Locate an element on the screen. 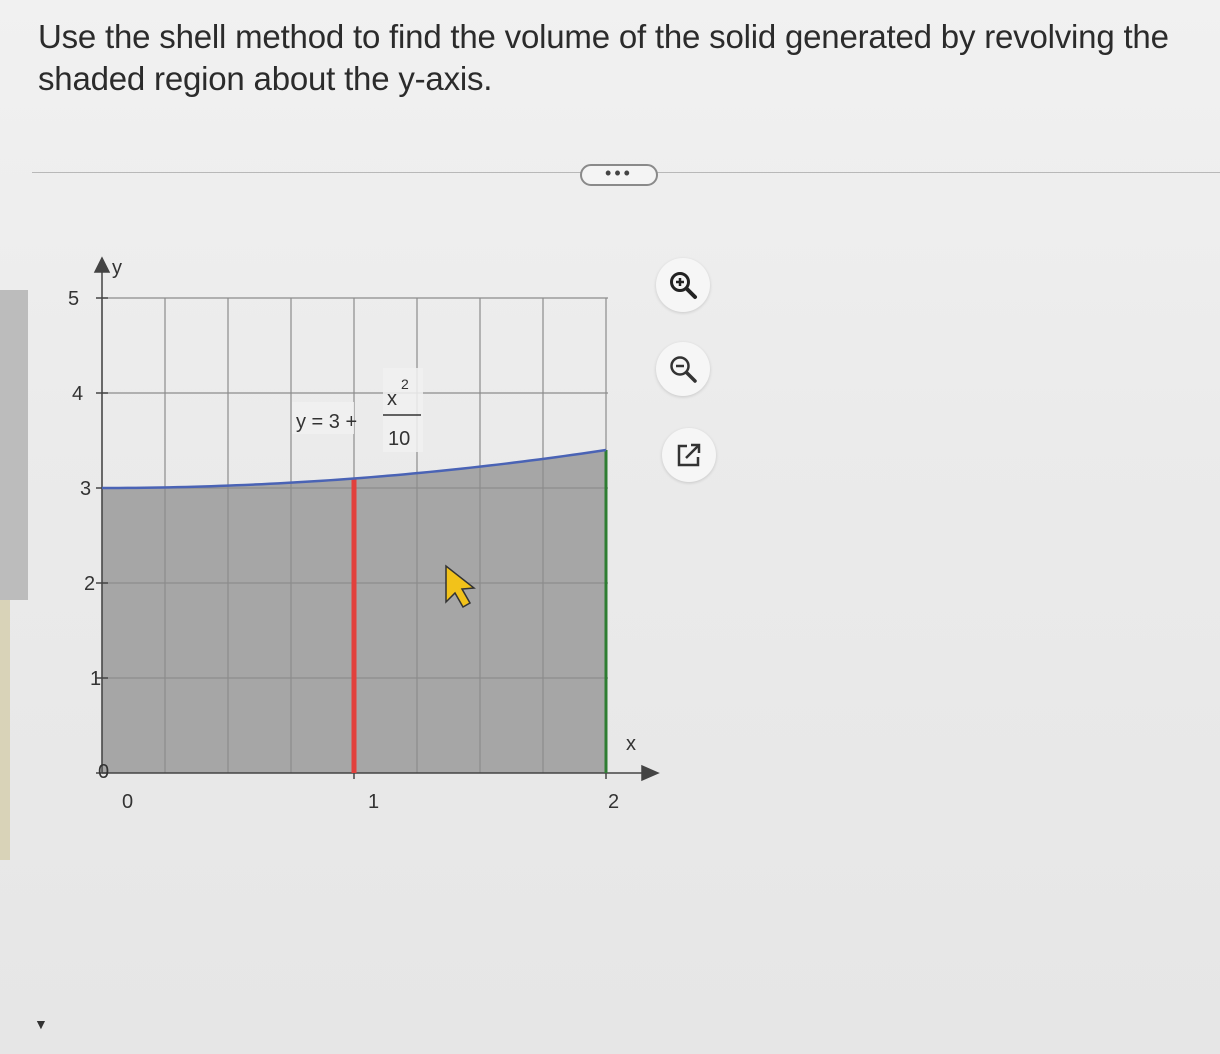 Image resolution: width=1220 pixels, height=1054 pixels. x-tick-label: 0 is located at coordinates (127, 802).